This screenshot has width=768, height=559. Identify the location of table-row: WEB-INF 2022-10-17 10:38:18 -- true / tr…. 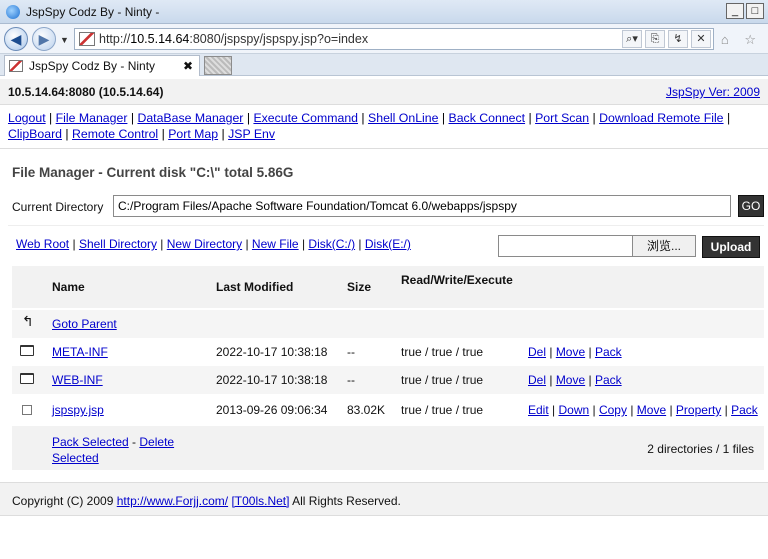
(388, 380).